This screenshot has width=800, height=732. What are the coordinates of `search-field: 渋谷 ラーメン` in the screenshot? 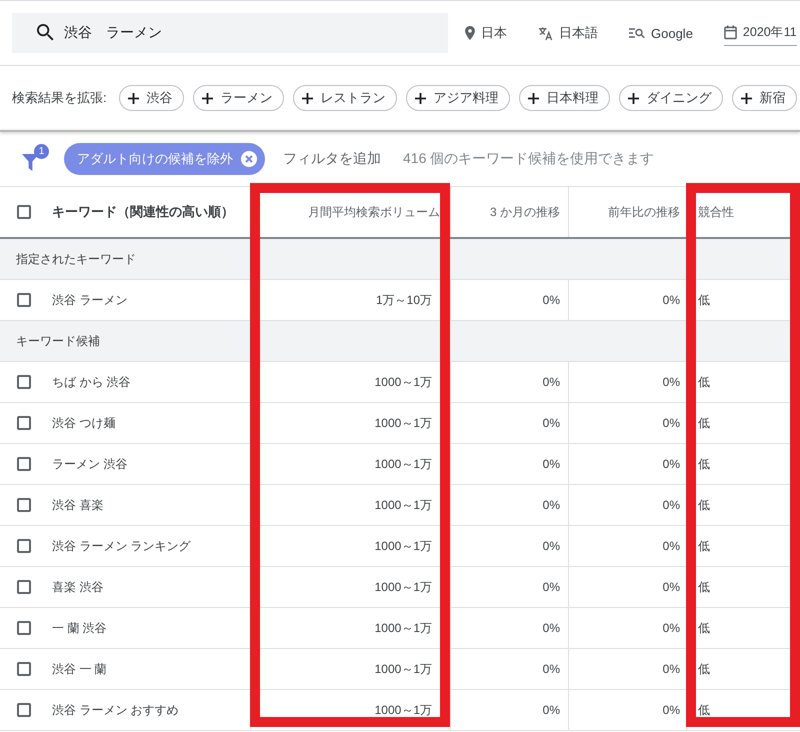 It's located at (230, 33).